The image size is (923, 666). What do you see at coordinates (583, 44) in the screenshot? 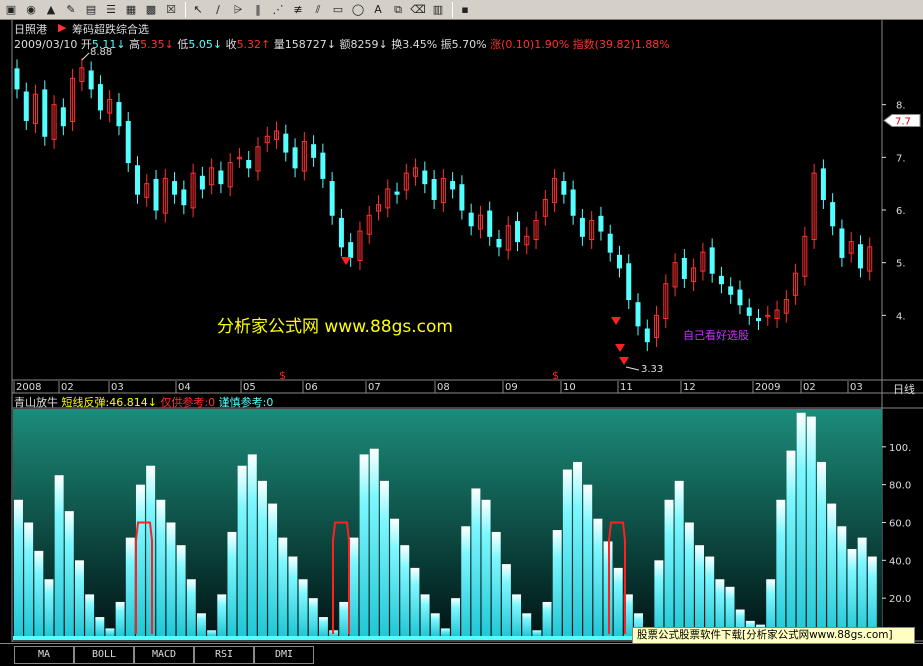
I see `index-label: 指数` at bounding box center [583, 44].